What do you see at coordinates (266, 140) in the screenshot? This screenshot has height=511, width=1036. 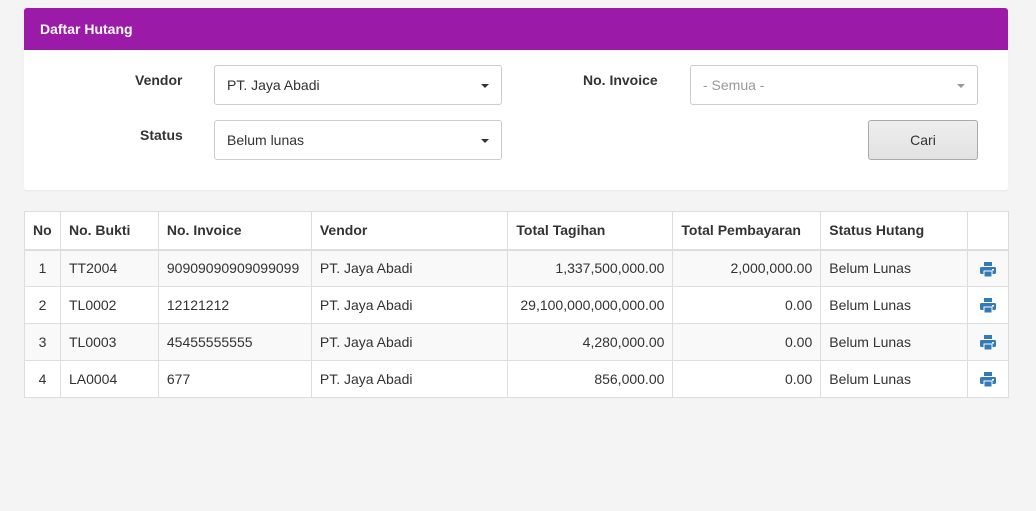 I see `status-select-value: Belum lunas` at bounding box center [266, 140].